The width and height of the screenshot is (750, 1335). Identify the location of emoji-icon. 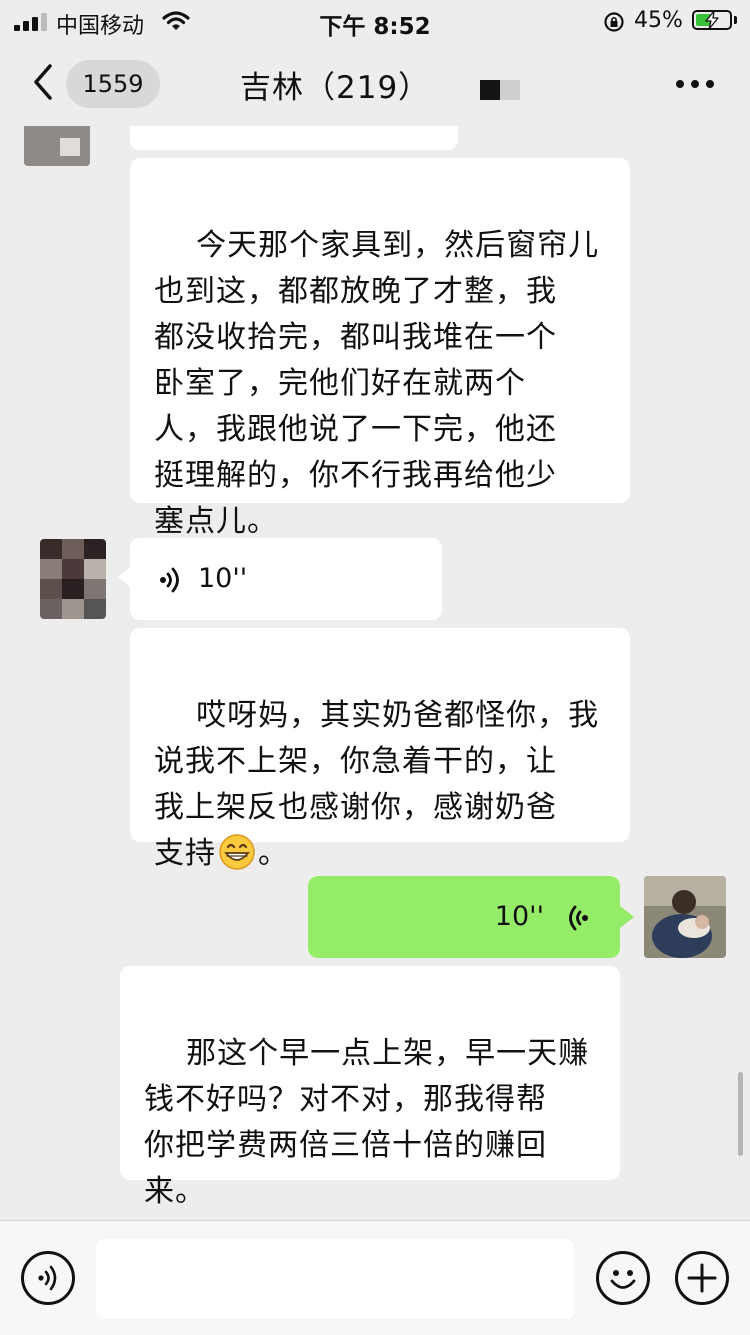
(623, 1278).